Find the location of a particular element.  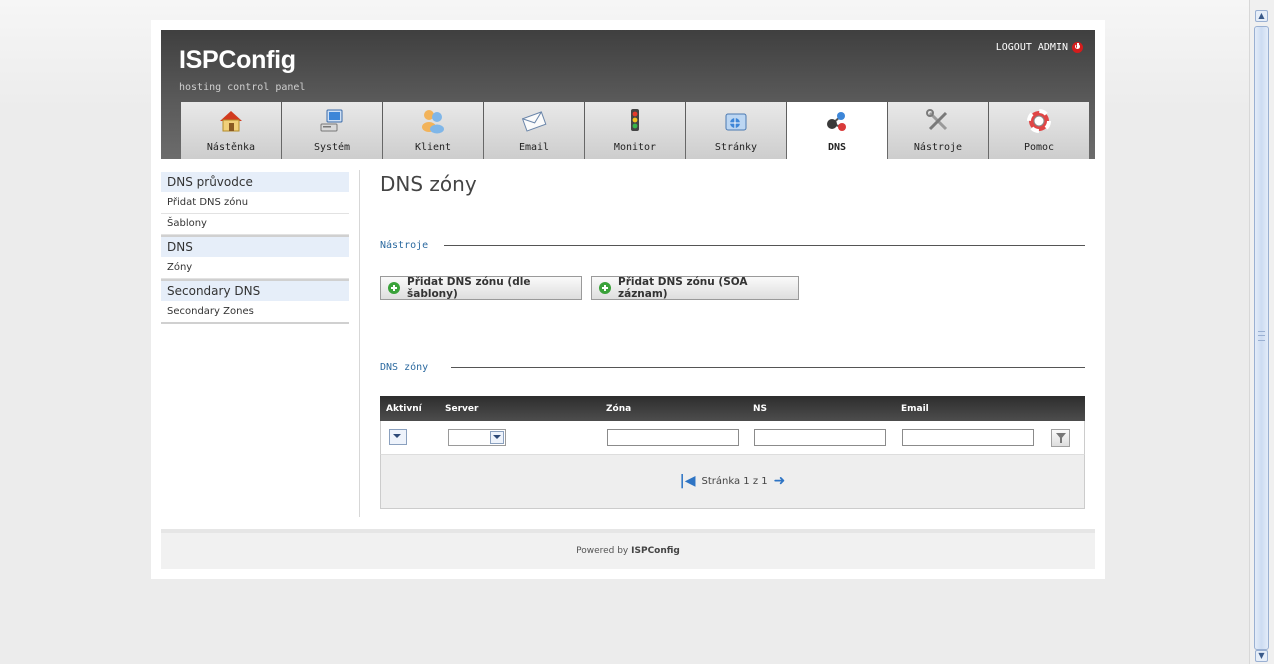

tools-legend-line is located at coordinates (764, 245).